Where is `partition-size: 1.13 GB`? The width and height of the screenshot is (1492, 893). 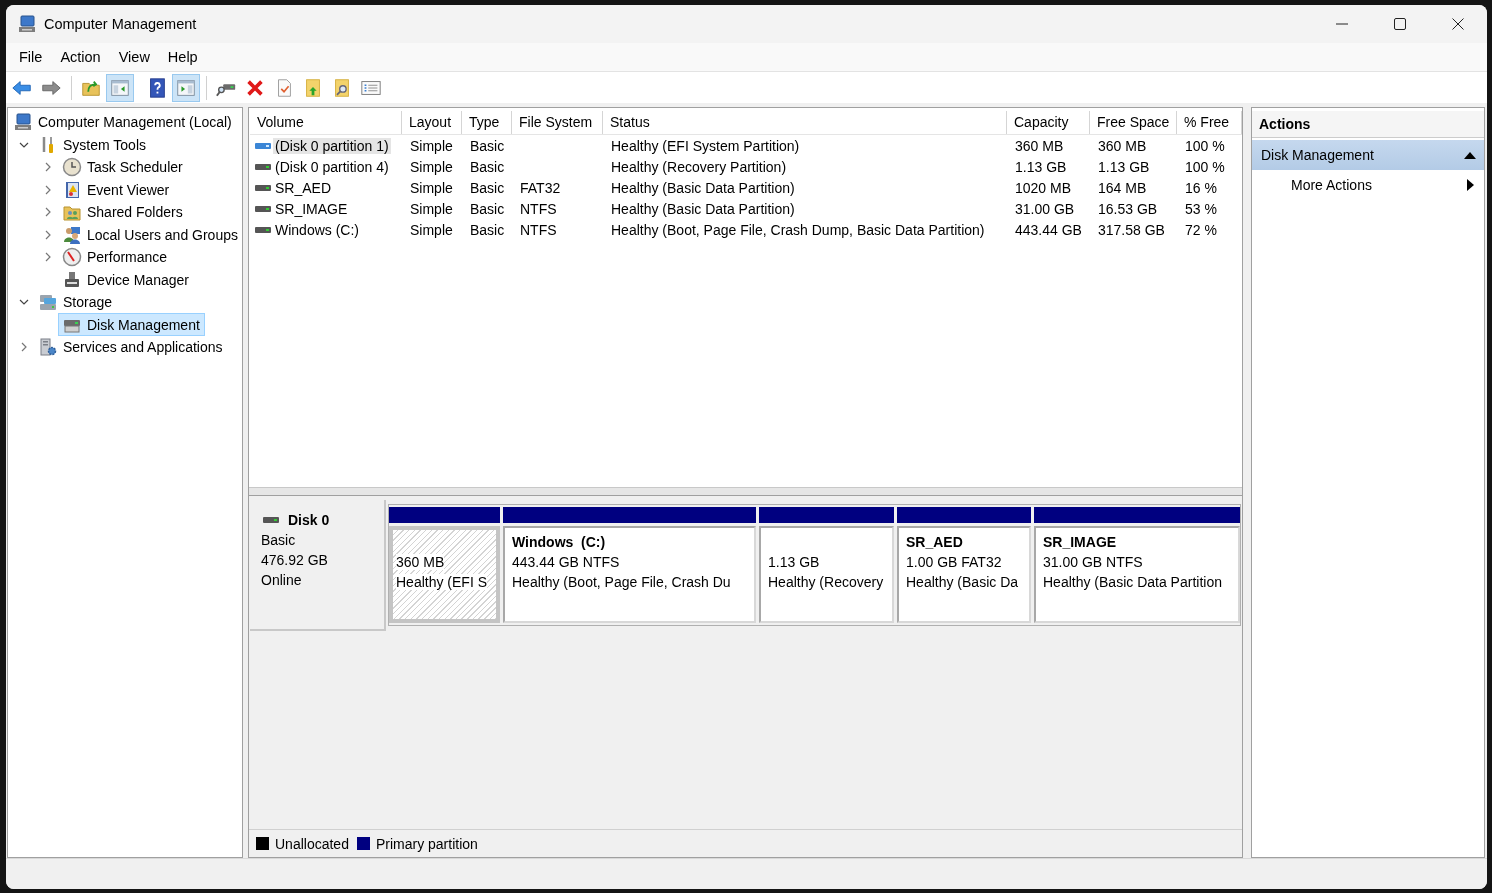
partition-size: 1.13 GB is located at coordinates (794, 562).